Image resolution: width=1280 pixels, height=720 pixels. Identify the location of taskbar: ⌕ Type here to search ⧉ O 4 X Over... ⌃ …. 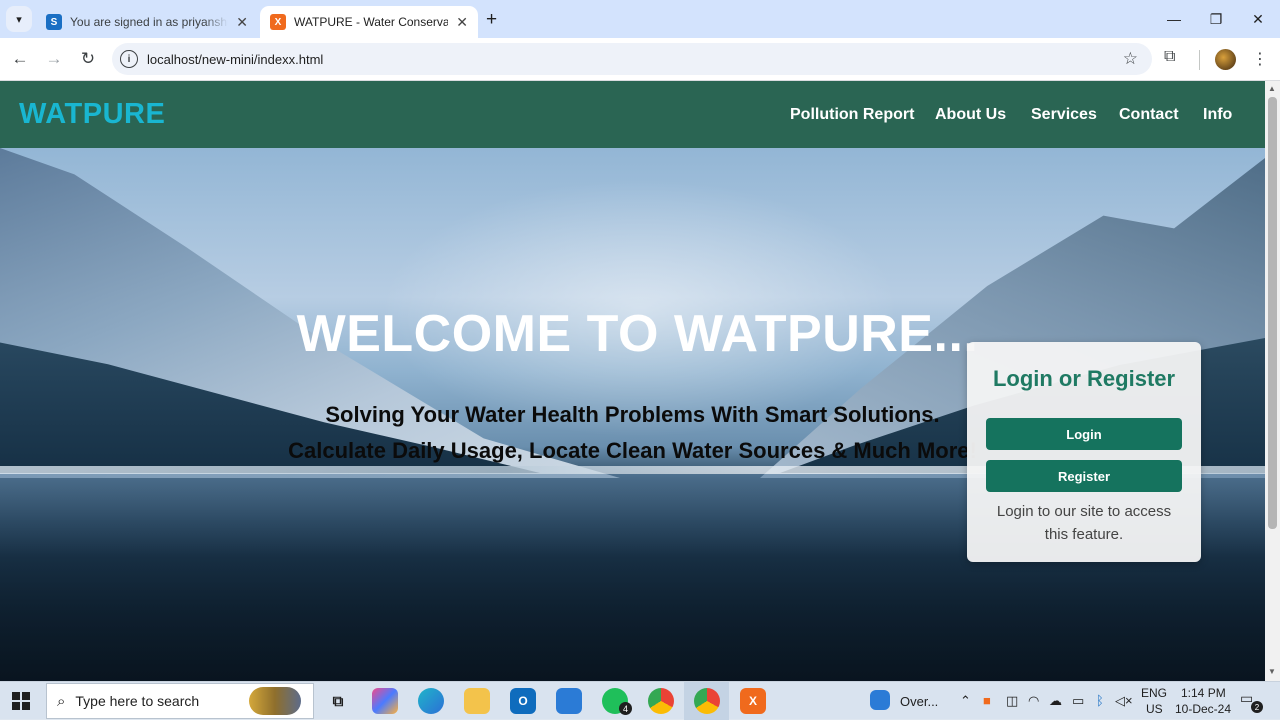
(640, 700).